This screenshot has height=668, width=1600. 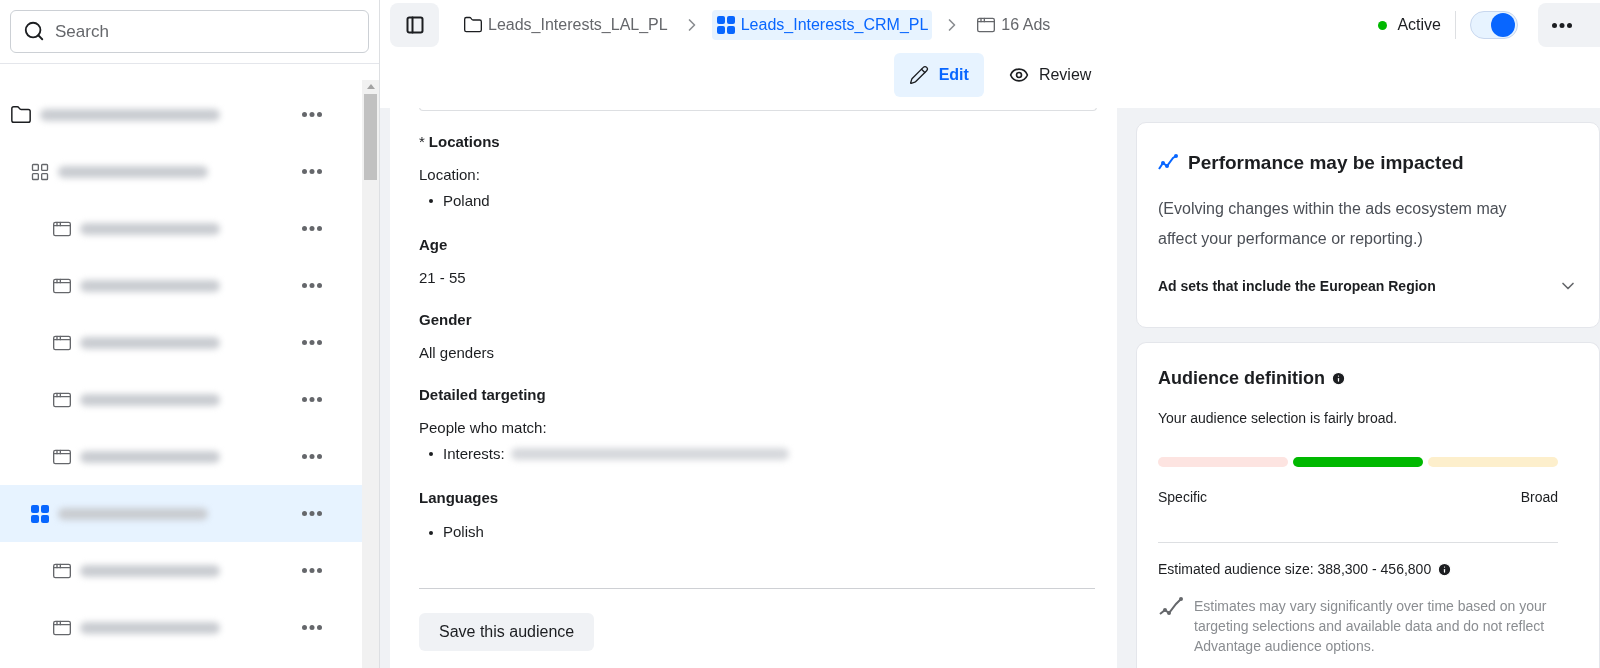 What do you see at coordinates (1241, 378) in the screenshot?
I see `definition-title: Audience definition` at bounding box center [1241, 378].